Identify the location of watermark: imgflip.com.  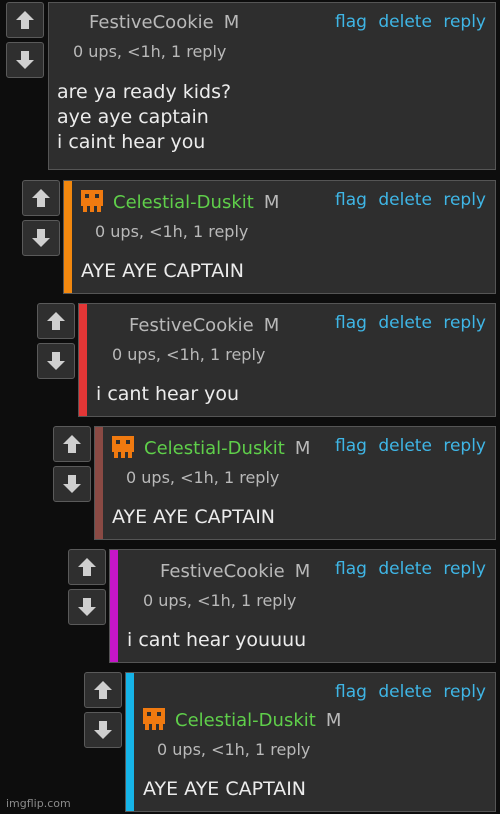
(38, 803).